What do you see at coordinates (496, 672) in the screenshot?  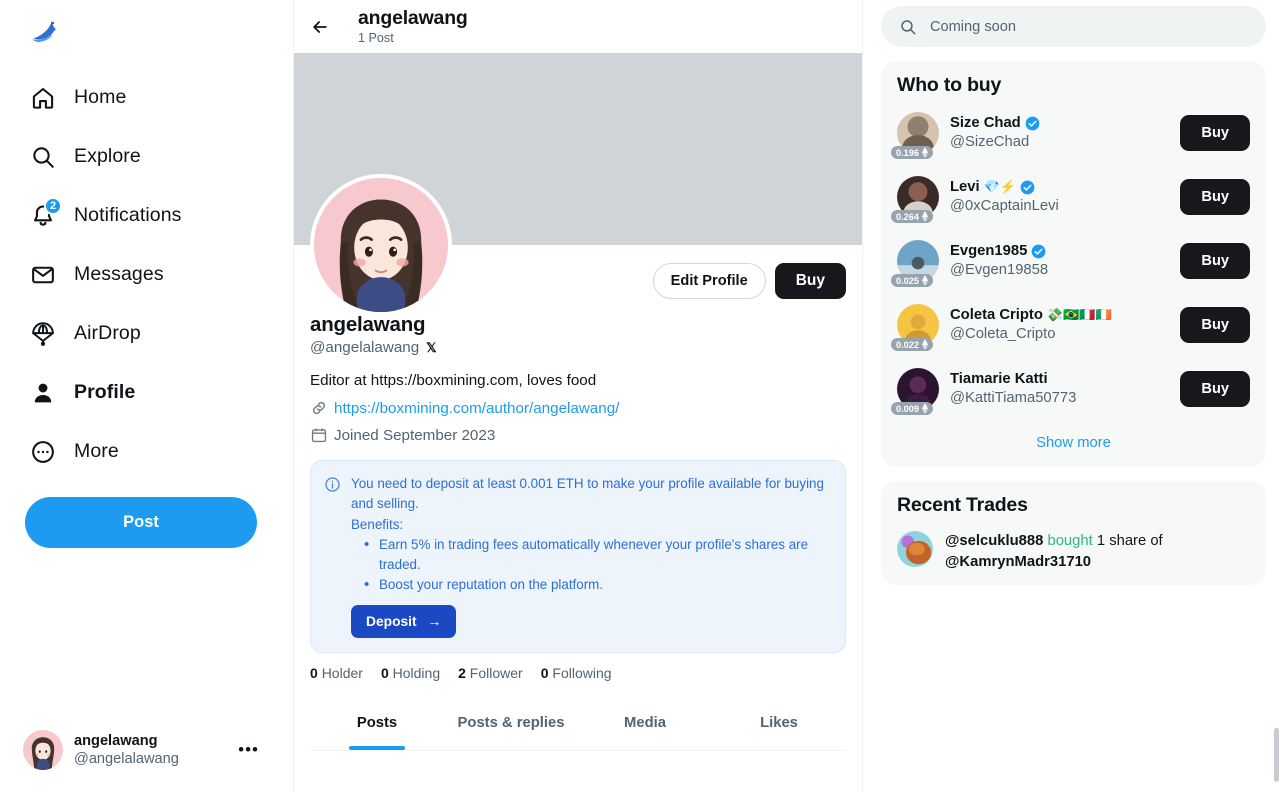 I see `stat-label: Follower` at bounding box center [496, 672].